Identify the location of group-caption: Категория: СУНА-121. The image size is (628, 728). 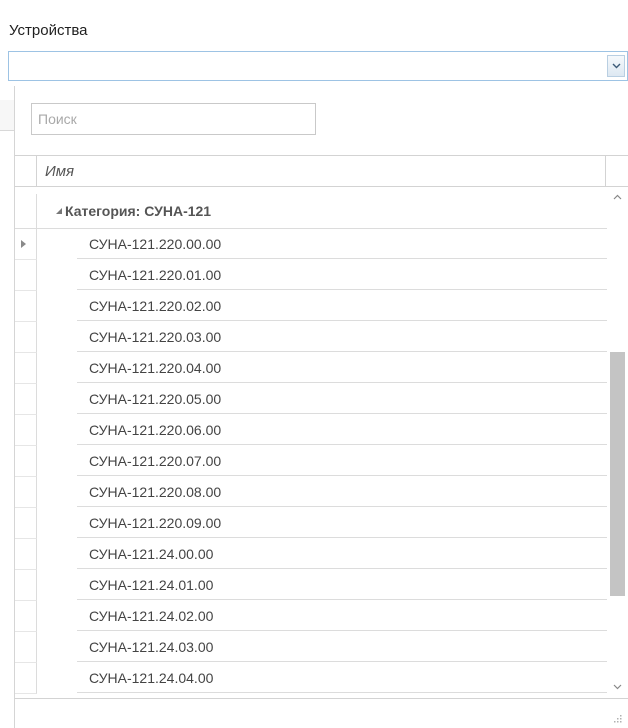
(138, 211).